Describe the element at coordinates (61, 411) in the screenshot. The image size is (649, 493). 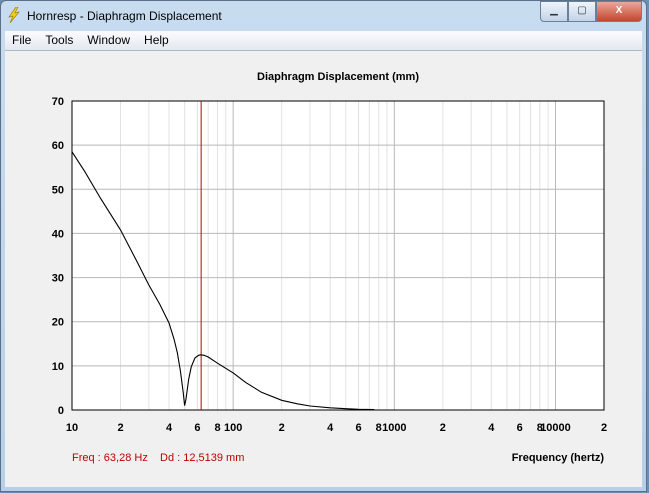
I see `y-tick-label: 0` at that location.